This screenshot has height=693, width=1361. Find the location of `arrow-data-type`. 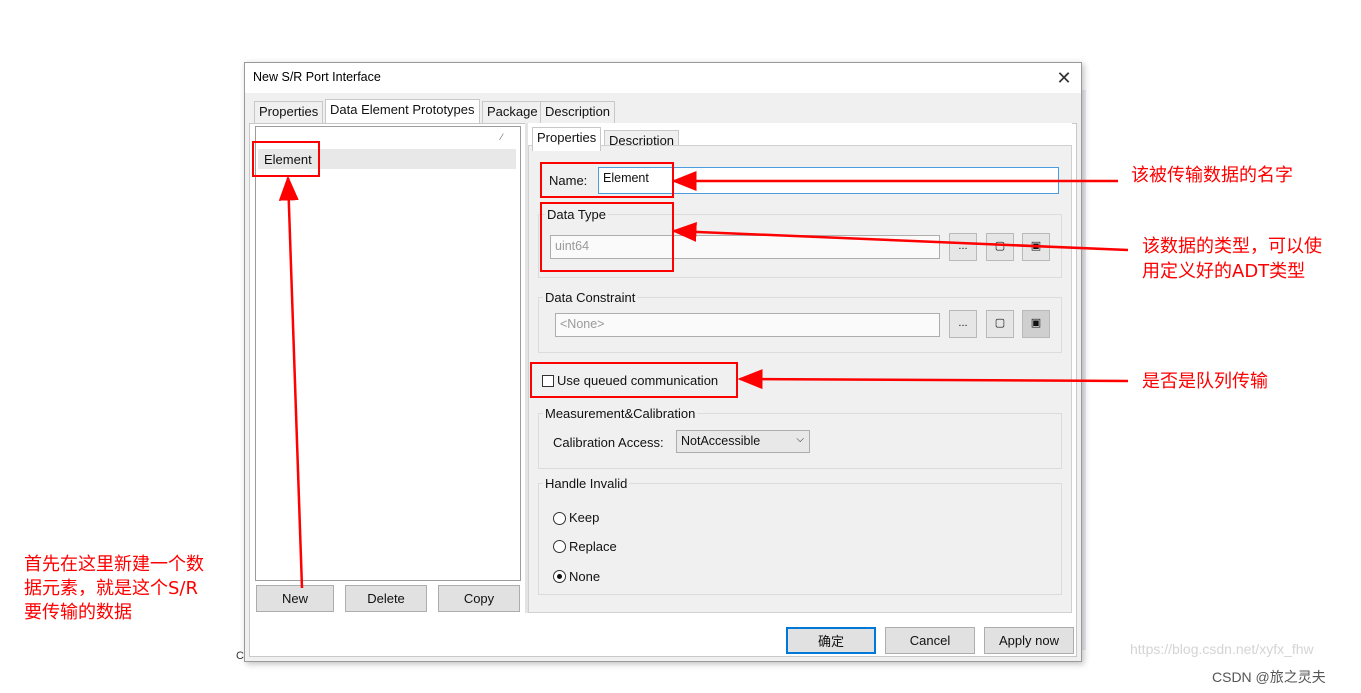

arrow-data-type is located at coordinates (900, 236).